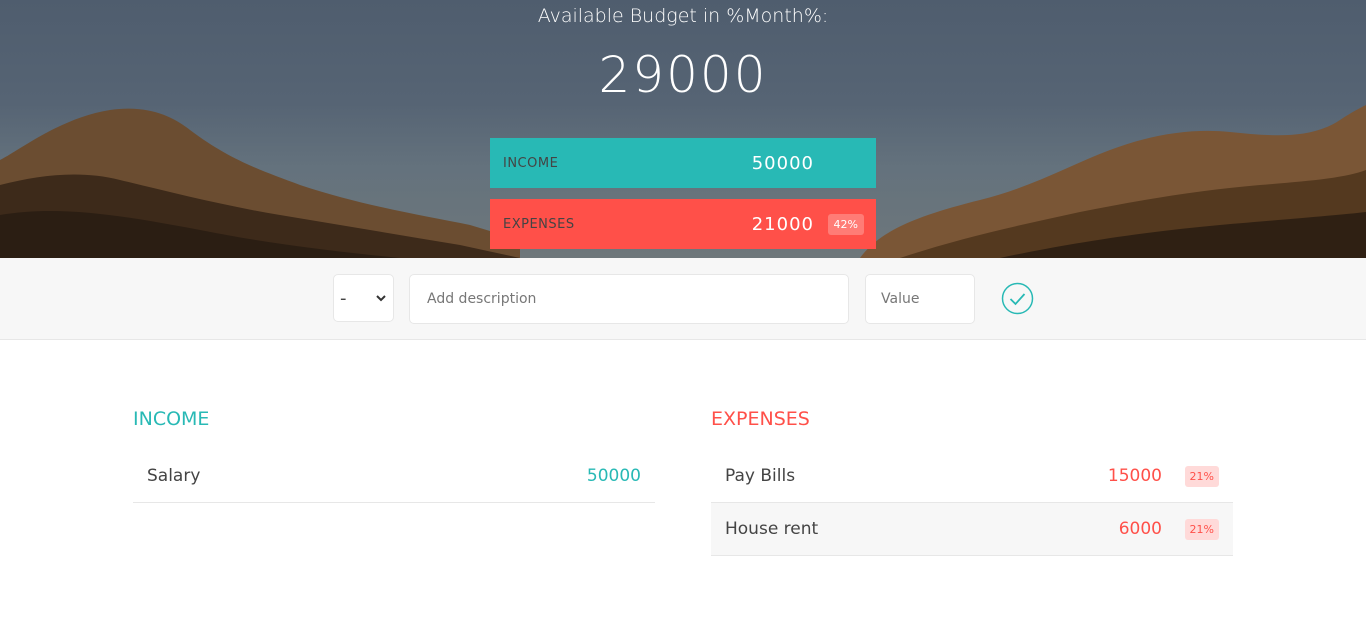 Image resolution: width=1366 pixels, height=643 pixels. What do you see at coordinates (531, 163) in the screenshot?
I see `income-summary-label: INCOME` at bounding box center [531, 163].